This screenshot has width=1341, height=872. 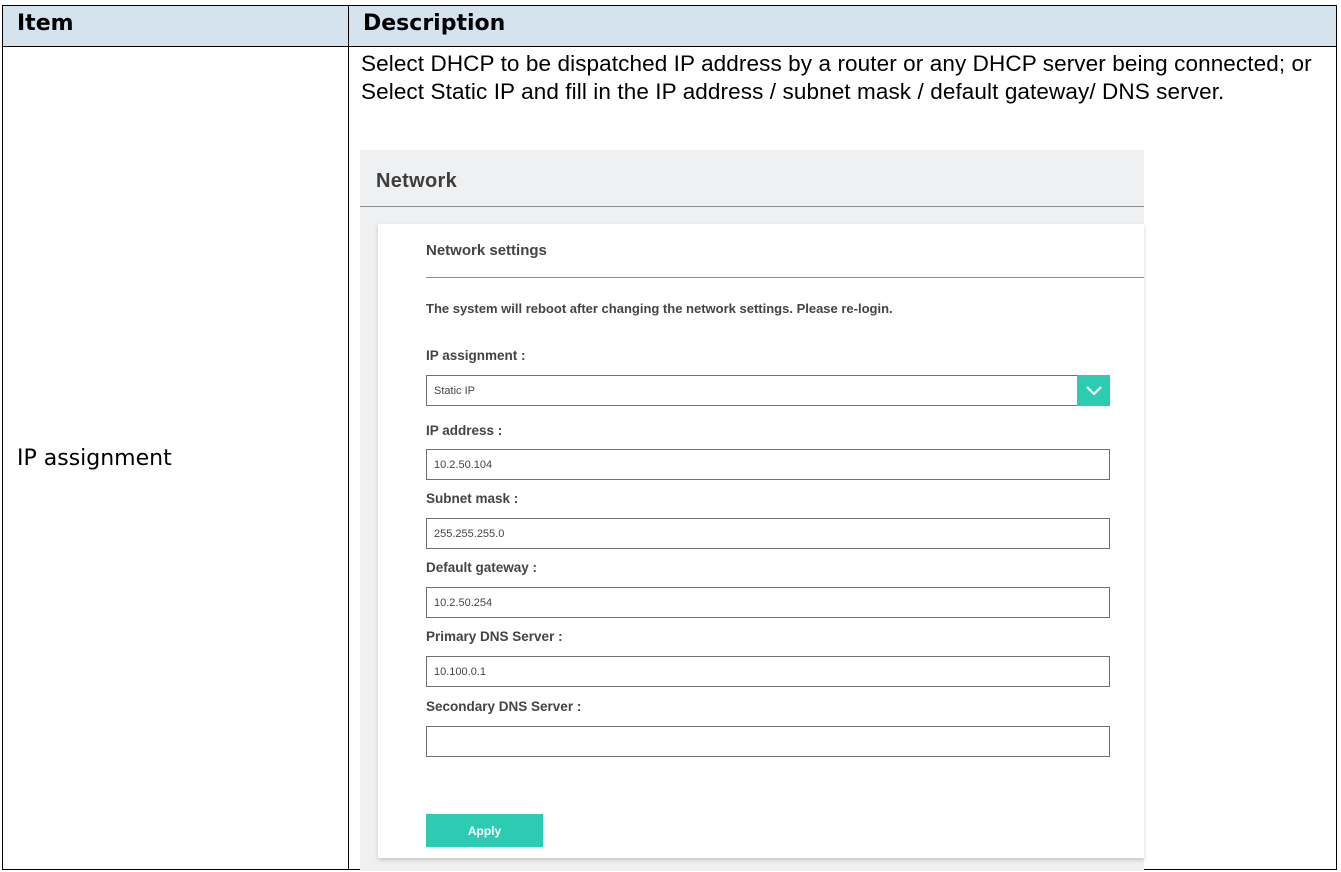 What do you see at coordinates (417, 181) in the screenshot?
I see `network-page-title: Network` at bounding box center [417, 181].